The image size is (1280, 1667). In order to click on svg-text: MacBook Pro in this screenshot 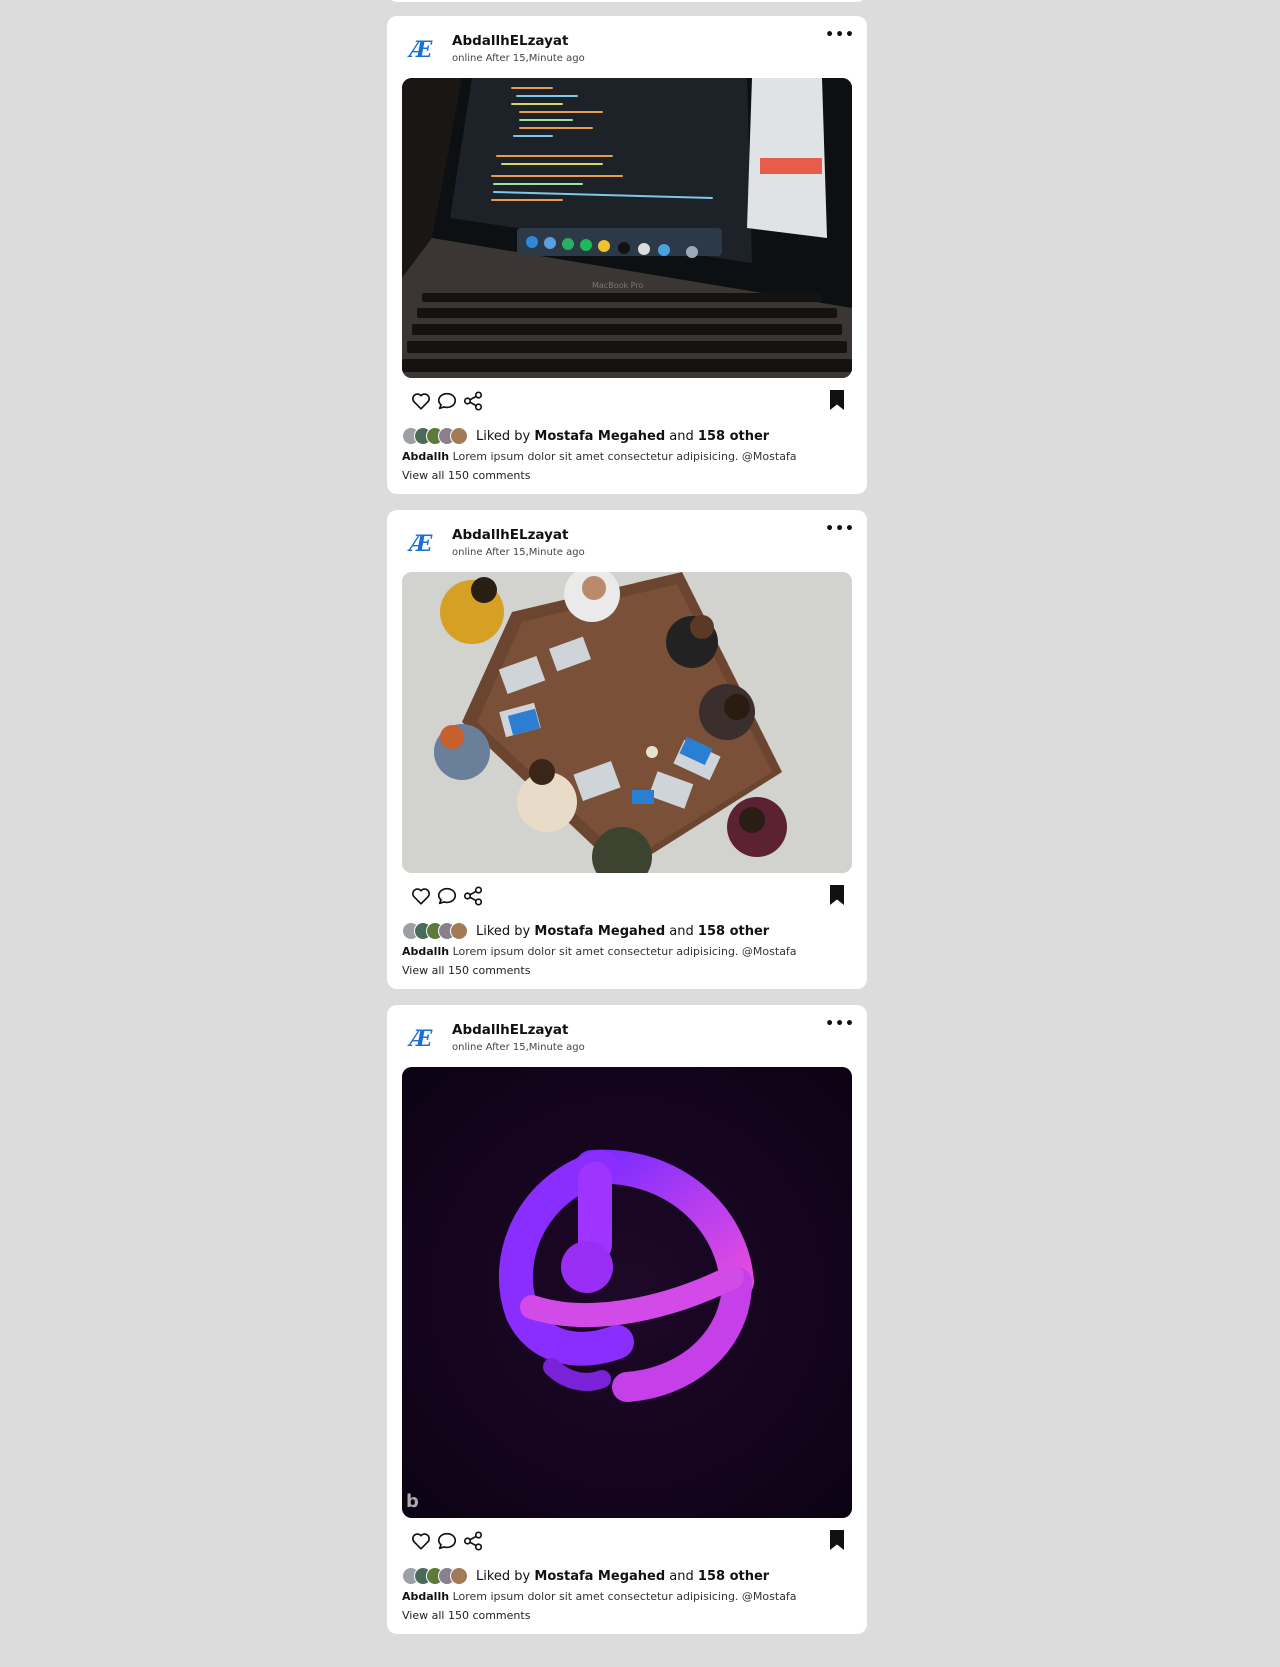, I will do `click(617, 285)`.